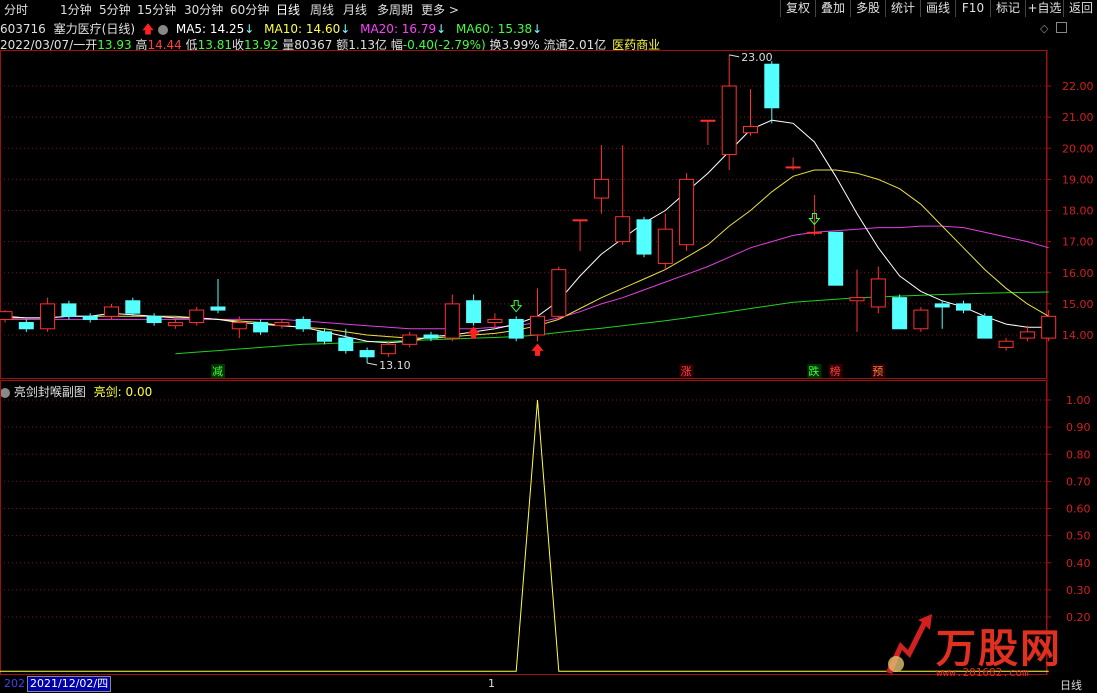 The height and width of the screenshot is (693, 1097). Describe the element at coordinates (115, 9) in the screenshot. I see `period-tab-5min: 5分钟` at that location.